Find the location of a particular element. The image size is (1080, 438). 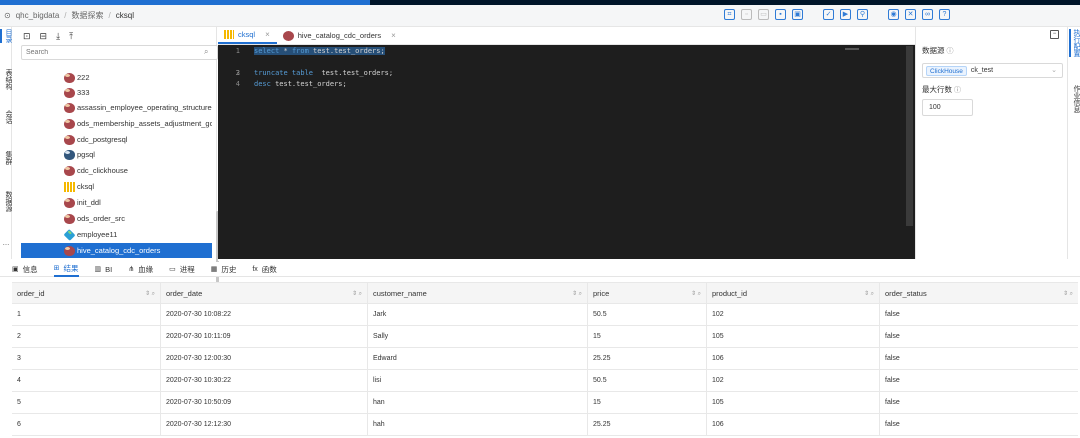

column-header: order_id ⇕ ⌕ is located at coordinates (86, 294).